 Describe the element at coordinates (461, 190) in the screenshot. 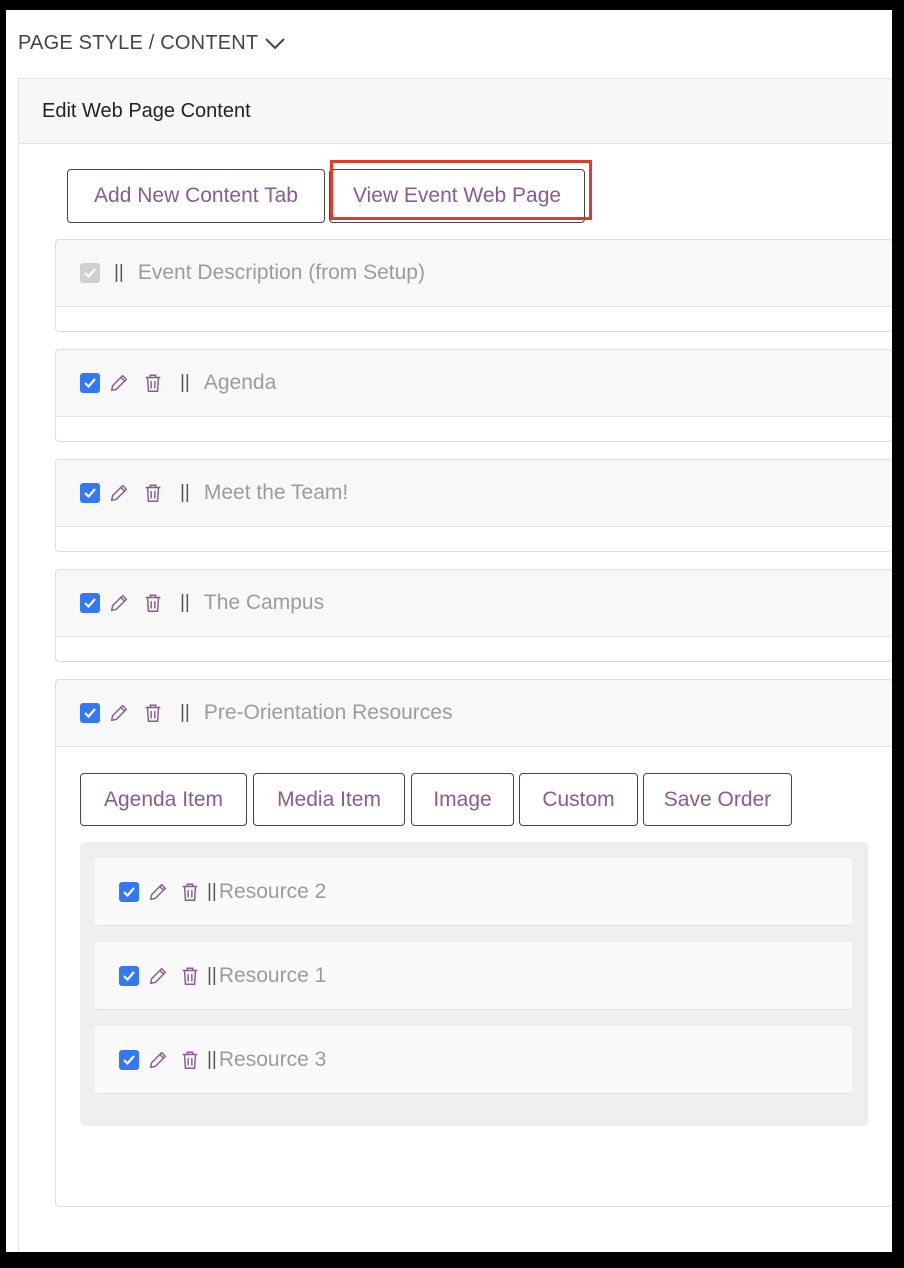

I see `highlight-box` at that location.